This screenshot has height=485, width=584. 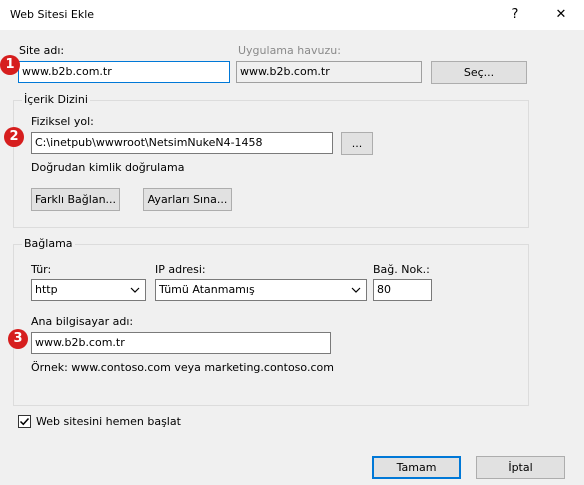 What do you see at coordinates (48, 243) in the screenshot?
I see `binding-legend: Bağlama` at bounding box center [48, 243].